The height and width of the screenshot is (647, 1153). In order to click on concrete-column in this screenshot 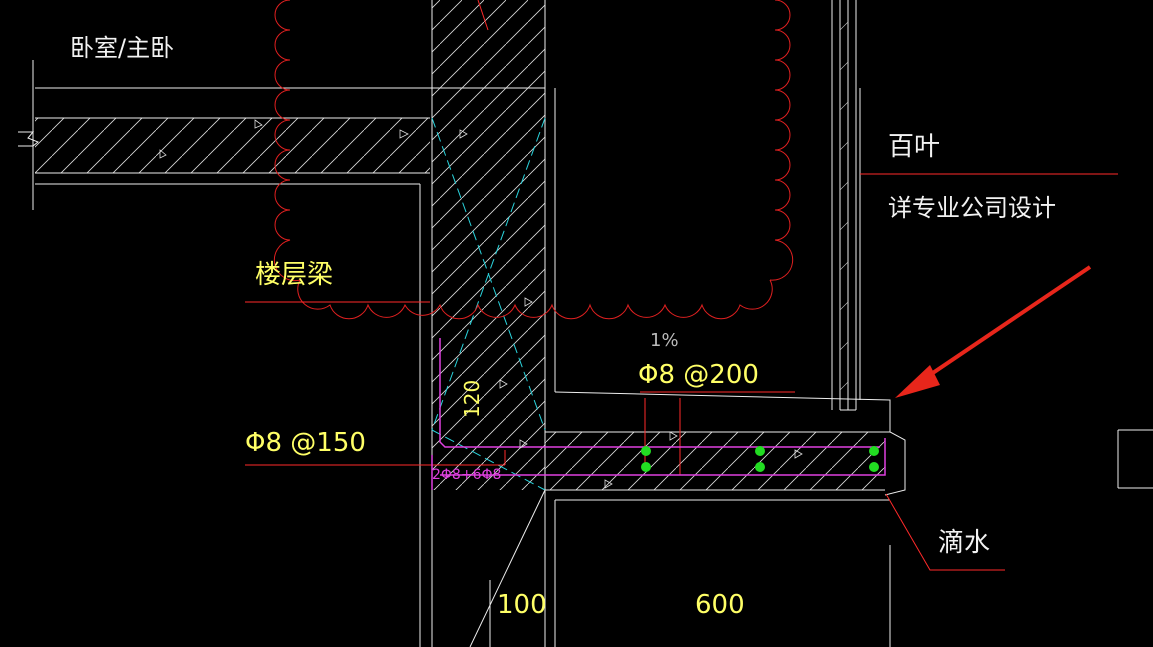, I will do `click(487, 323)`.